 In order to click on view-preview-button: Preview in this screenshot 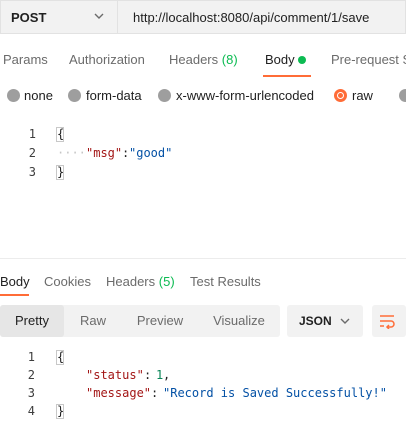, I will do `click(160, 321)`.